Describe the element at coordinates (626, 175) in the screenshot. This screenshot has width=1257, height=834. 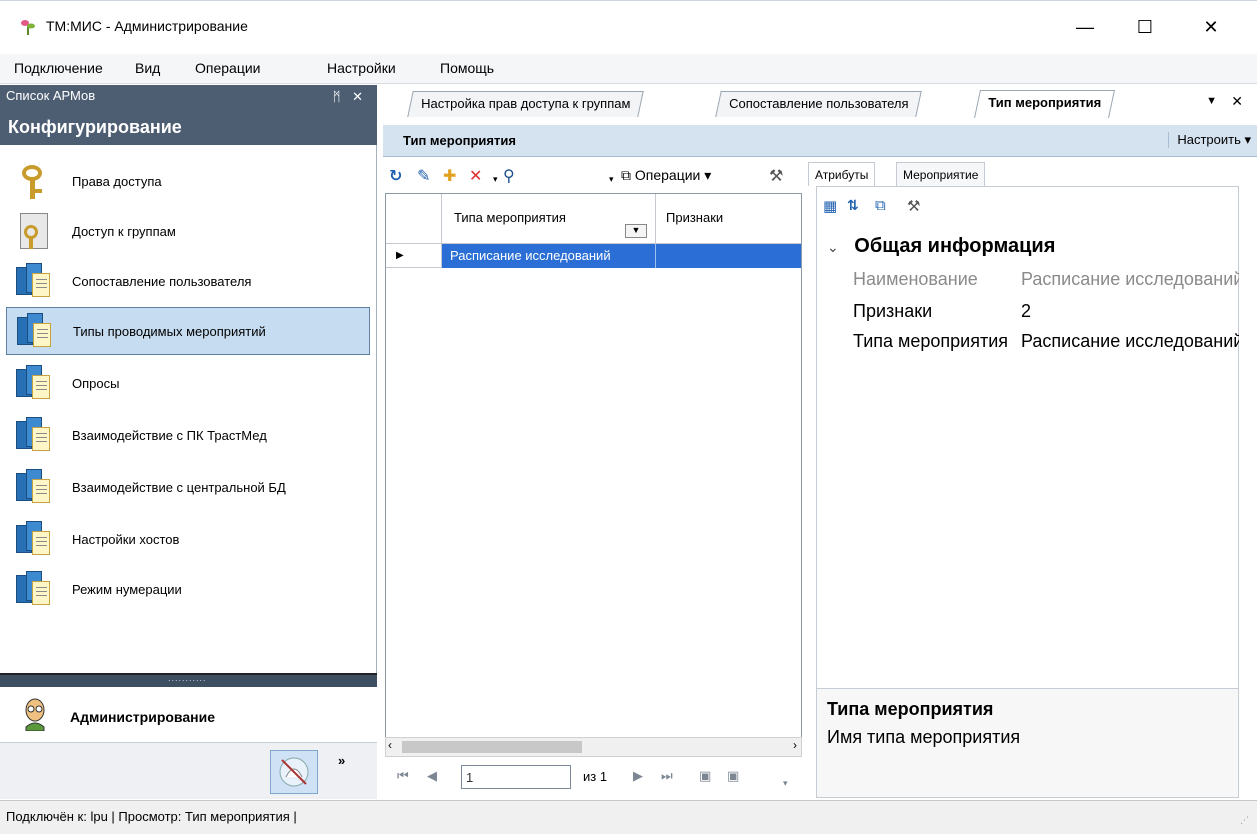
I see `copy-icon: ⧉` at that location.